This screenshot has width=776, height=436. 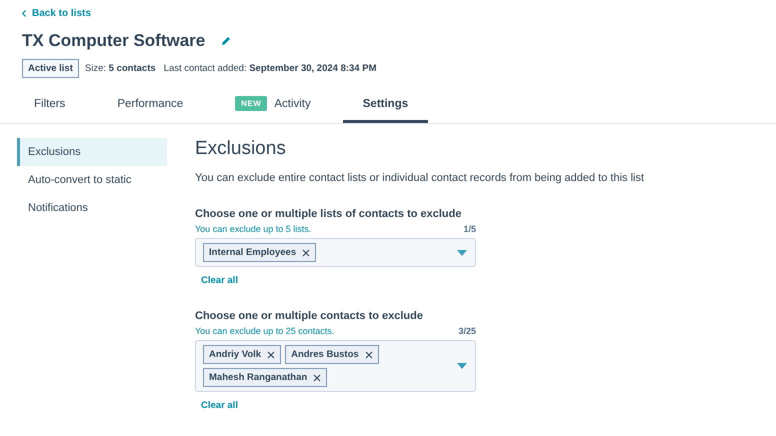 What do you see at coordinates (419, 178) in the screenshot?
I see `description-text: You can exclude entire contact lists or individual contact records from being added to this list` at bounding box center [419, 178].